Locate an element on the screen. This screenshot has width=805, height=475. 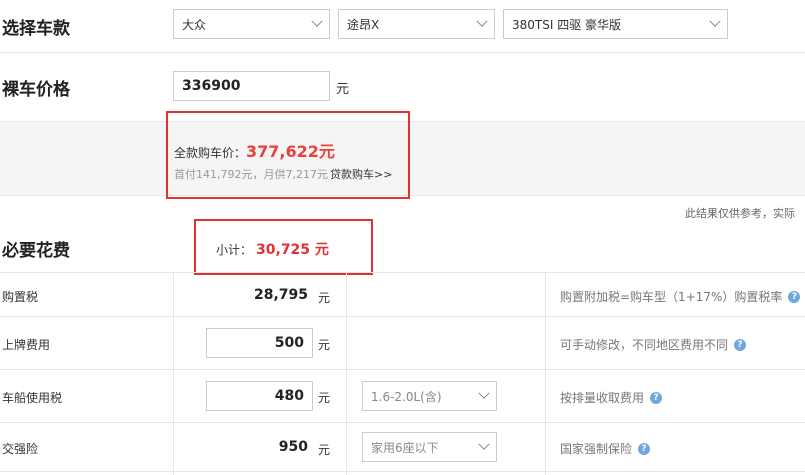
choose-car-title: 选择车款 is located at coordinates (36, 29).